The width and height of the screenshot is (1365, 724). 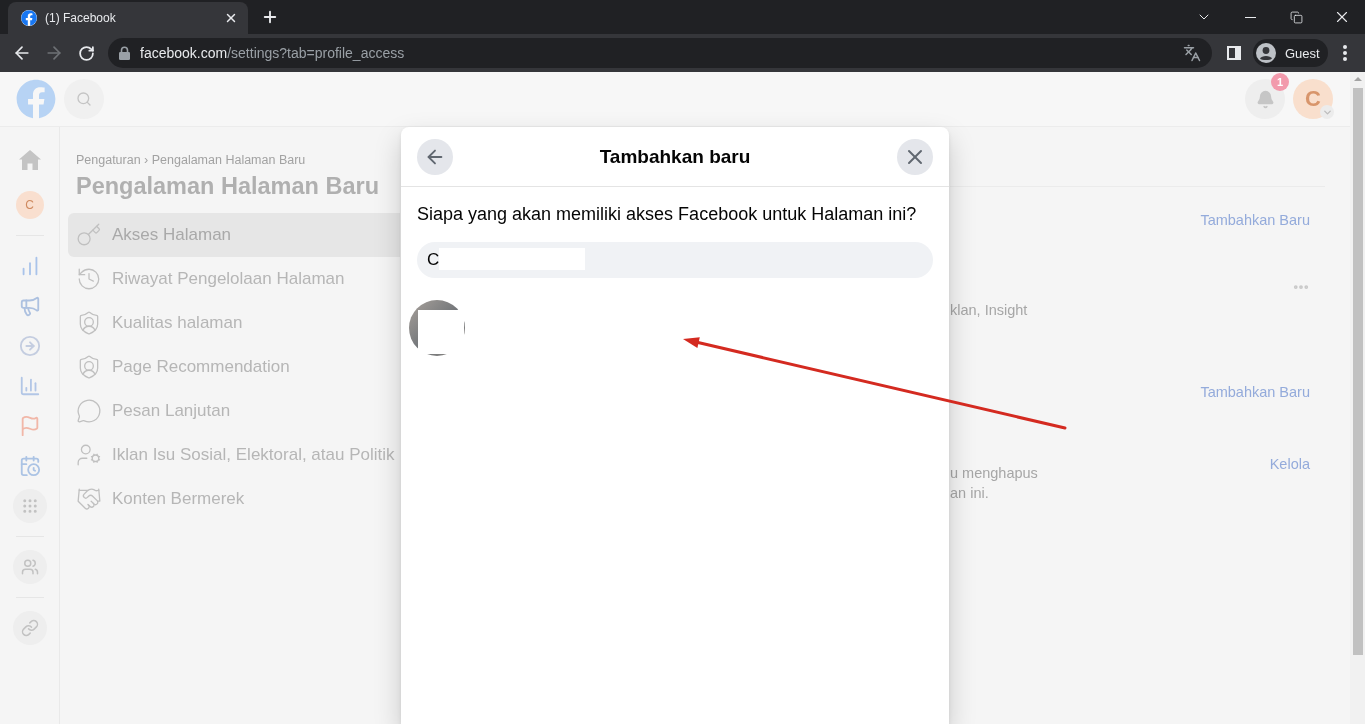 What do you see at coordinates (1192, 53) in the screenshot?
I see `translate-icon` at bounding box center [1192, 53].